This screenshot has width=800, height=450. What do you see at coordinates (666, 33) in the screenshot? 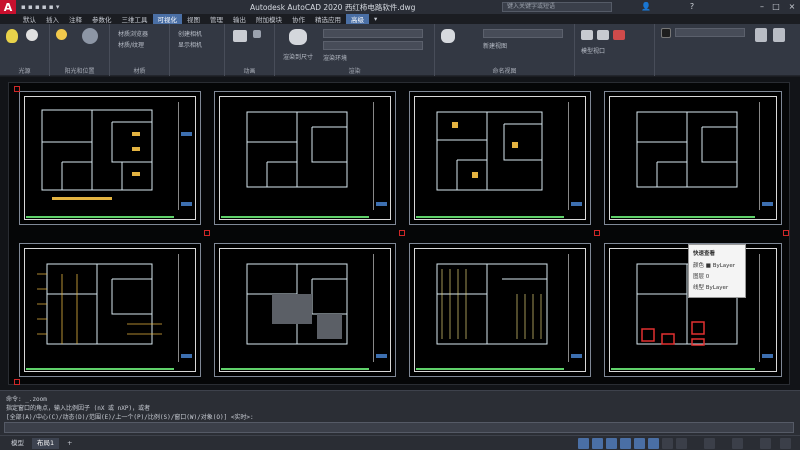
I see `color-icon` at bounding box center [666, 33].